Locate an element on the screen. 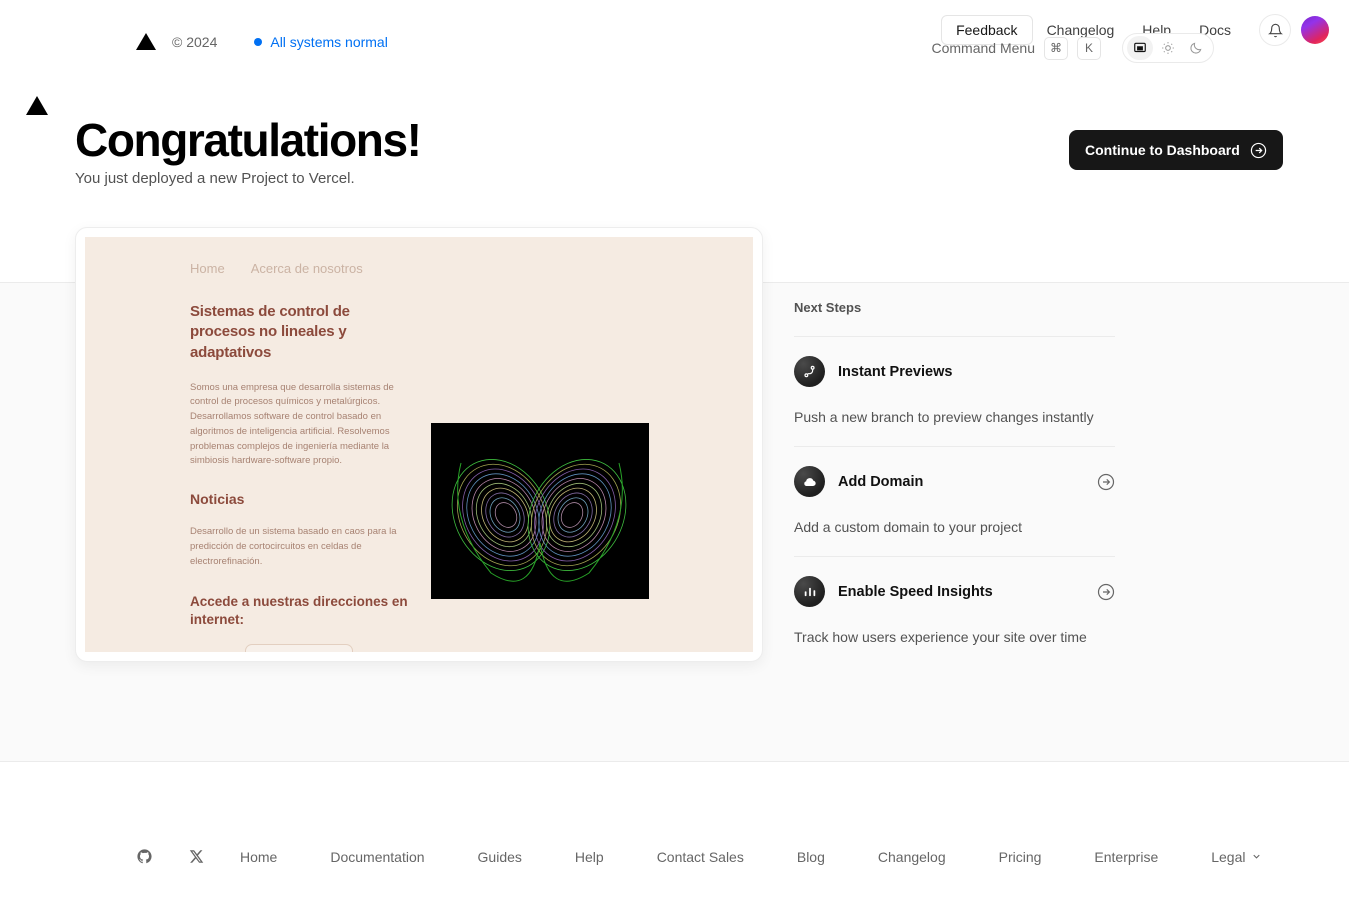 Image resolution: width=1349 pixels, height=901 pixels. bar-chart-icon is located at coordinates (809, 591).